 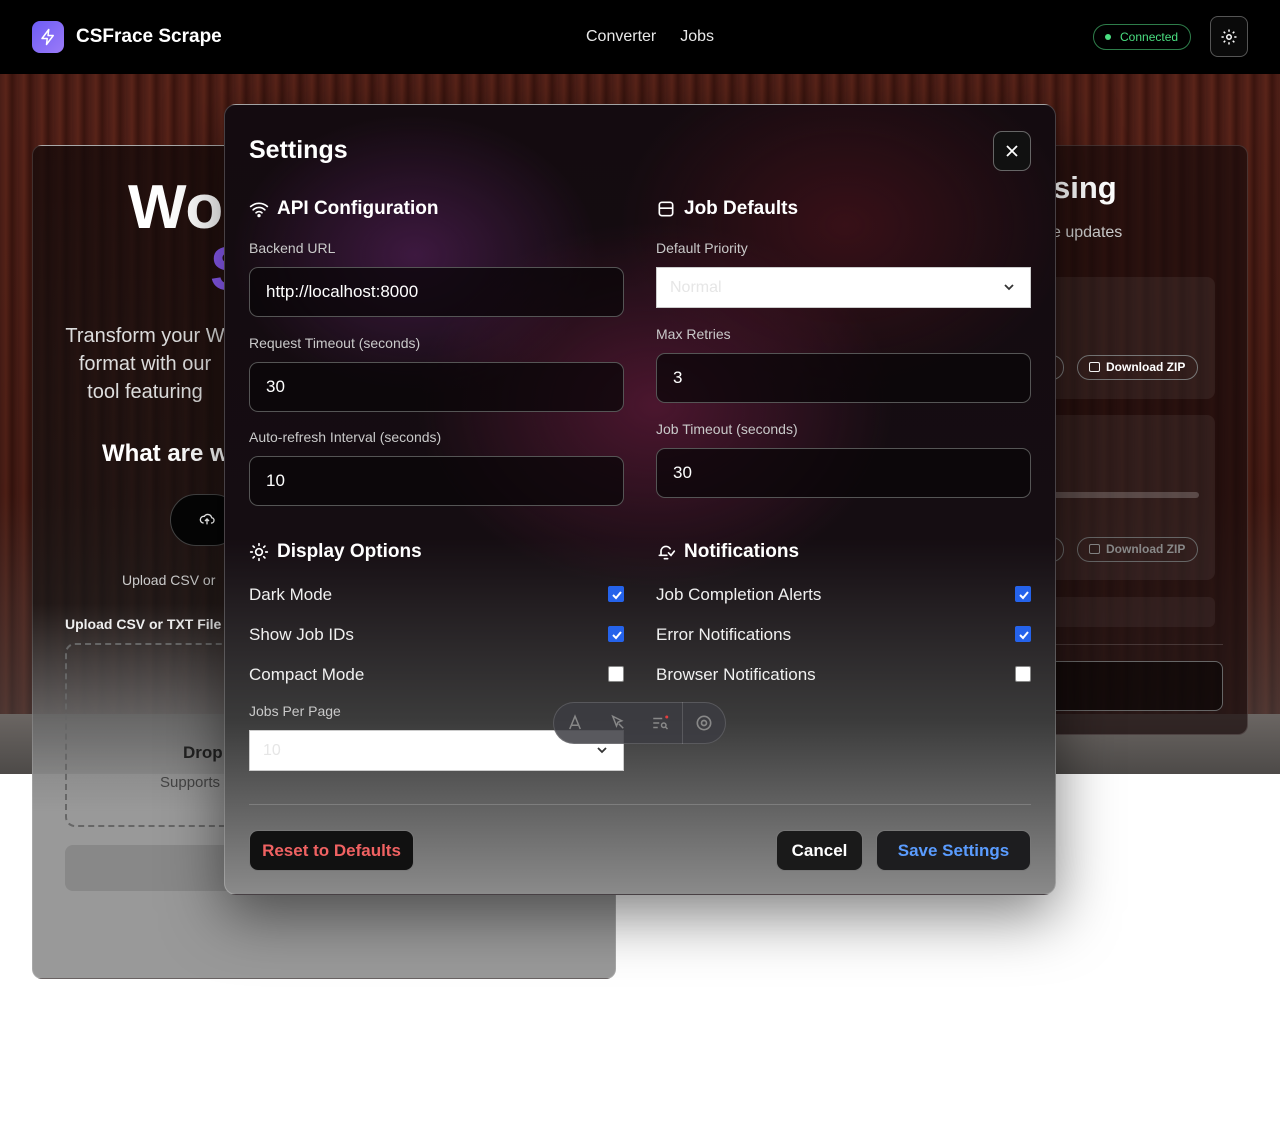 I want to click on floating-dev-toolbar, so click(x=639, y=723).